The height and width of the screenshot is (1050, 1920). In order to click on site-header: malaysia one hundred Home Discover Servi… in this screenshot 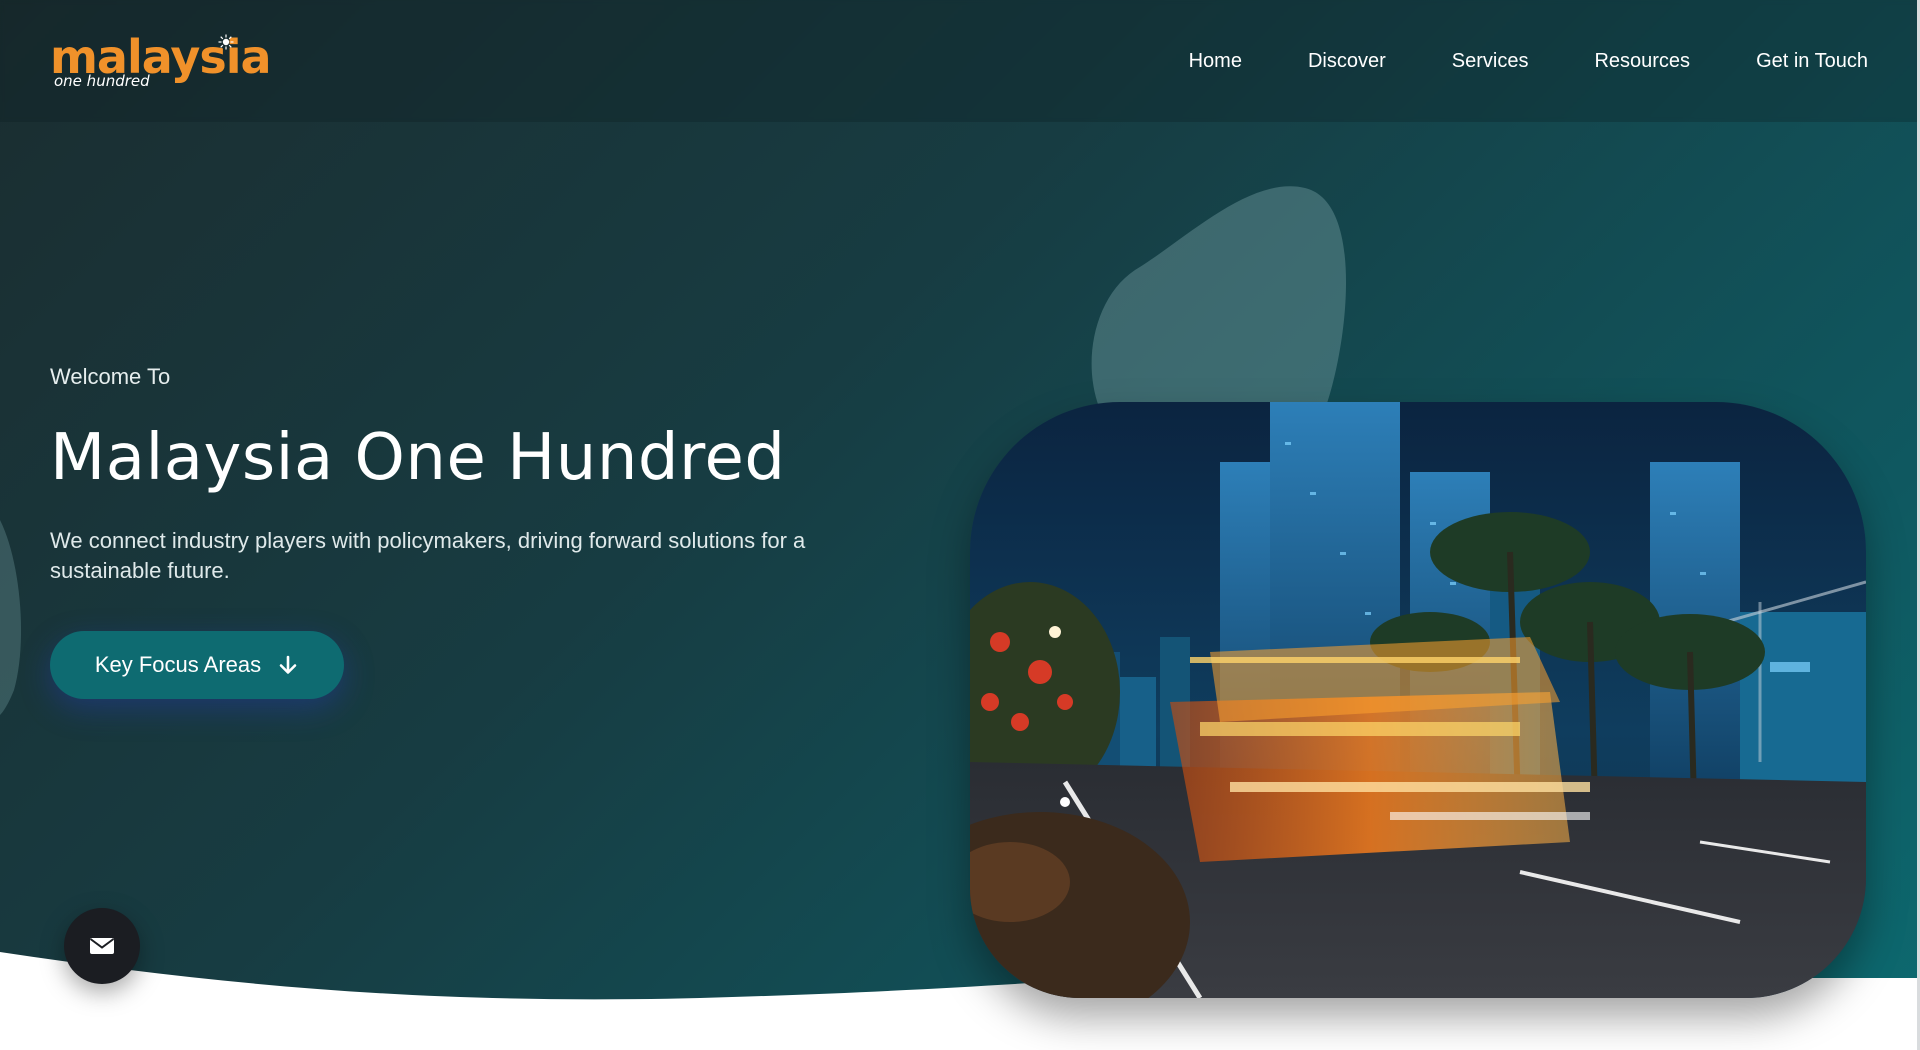, I will do `click(960, 61)`.